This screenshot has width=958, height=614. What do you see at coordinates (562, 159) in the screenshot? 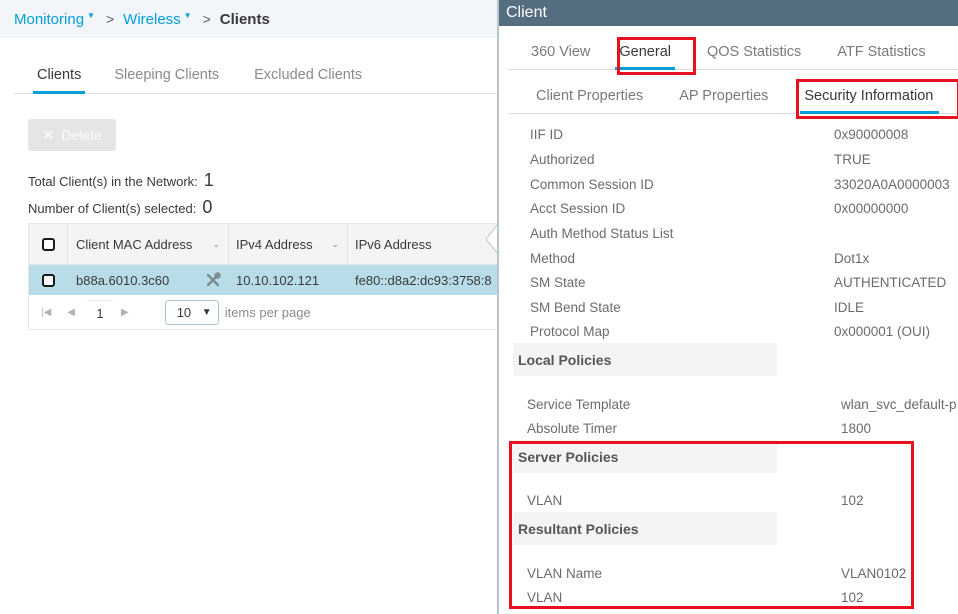
I see `property-key: Authorized` at bounding box center [562, 159].